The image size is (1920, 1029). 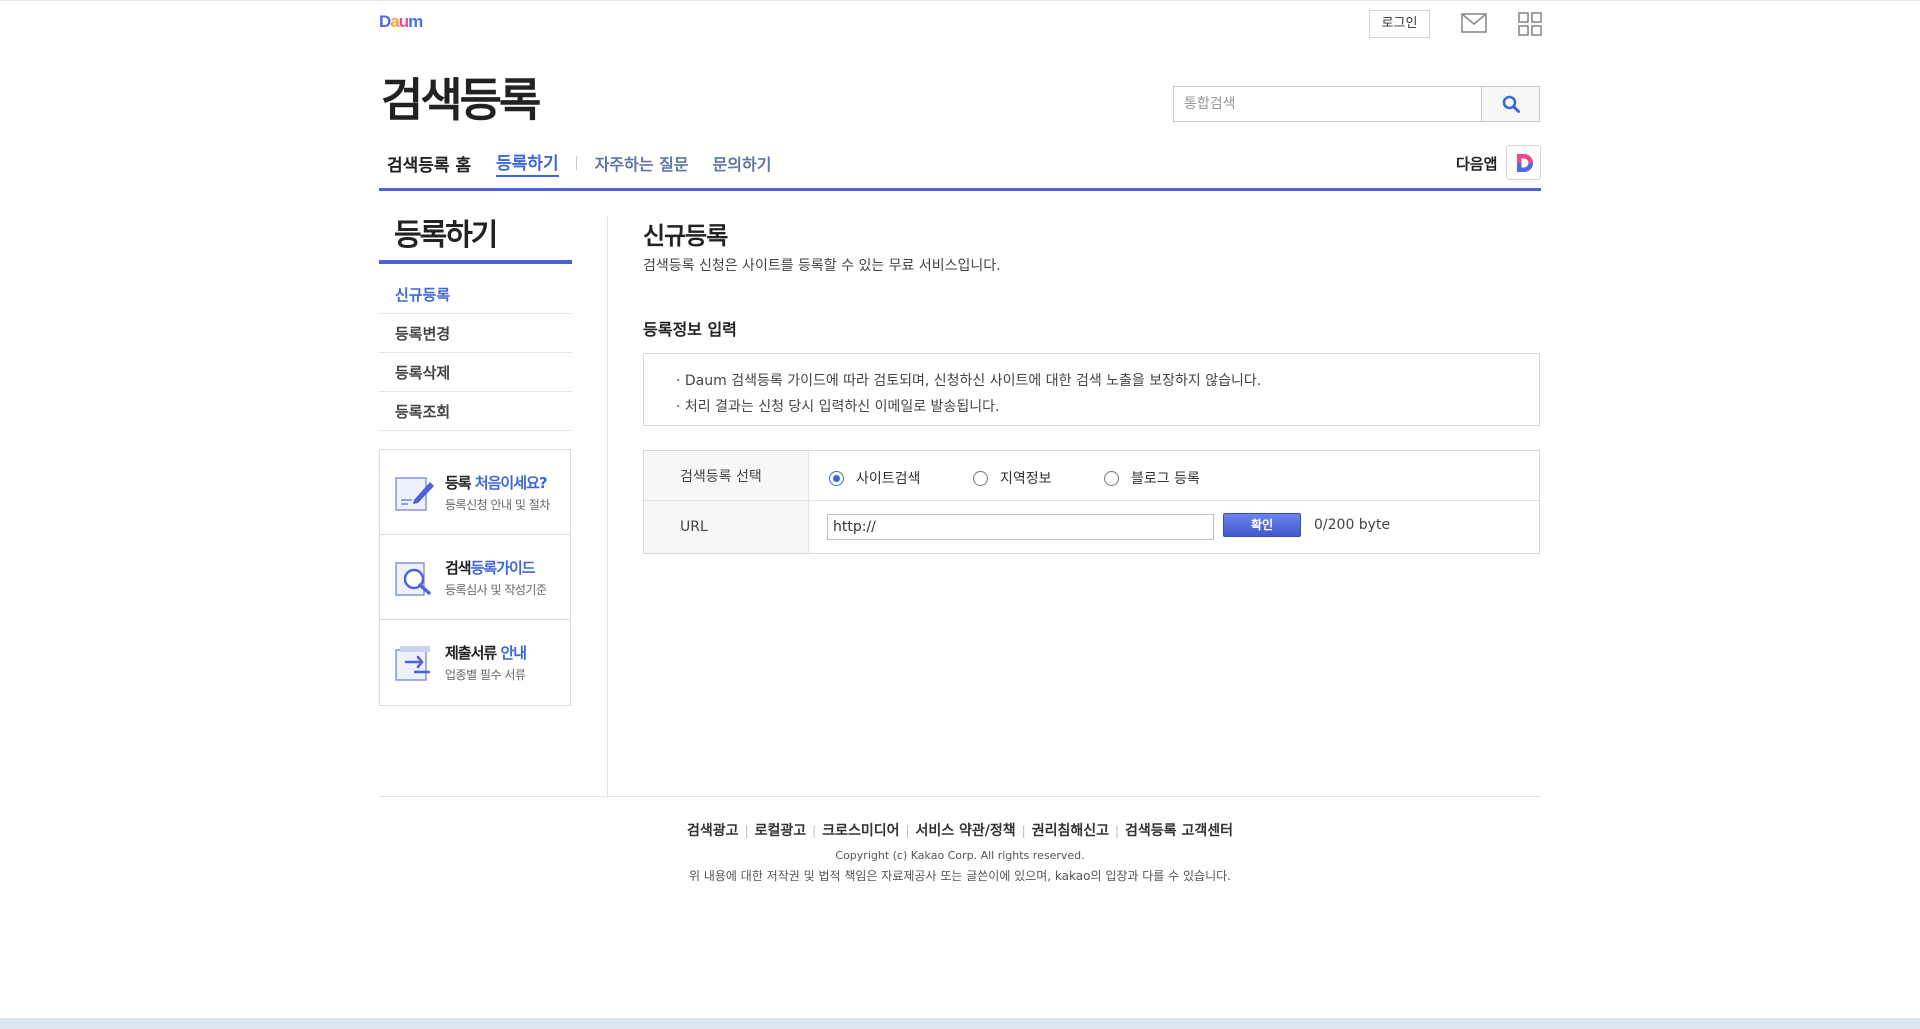 I want to click on notice-line: · 처리 결과는 신청 당시 입력하신 이메일로 발송됩니다., so click(x=838, y=407).